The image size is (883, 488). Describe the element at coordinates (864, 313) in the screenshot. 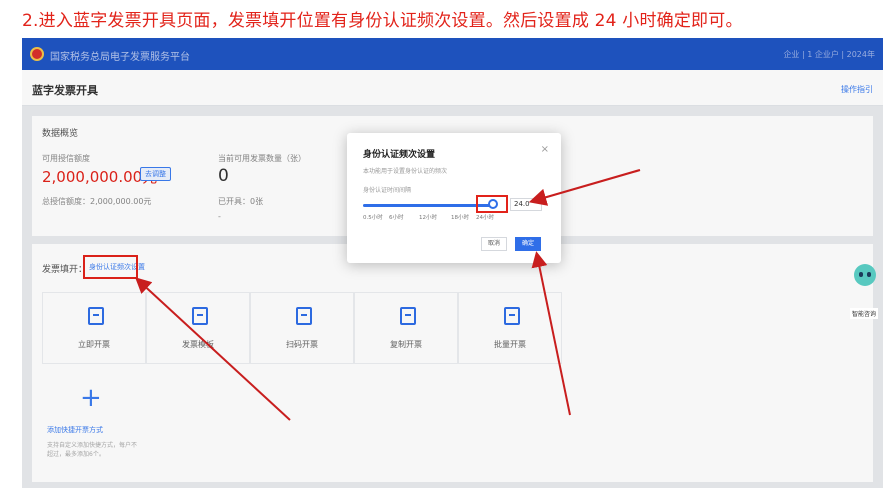

I see `assistant-label: 智能咨询` at that location.